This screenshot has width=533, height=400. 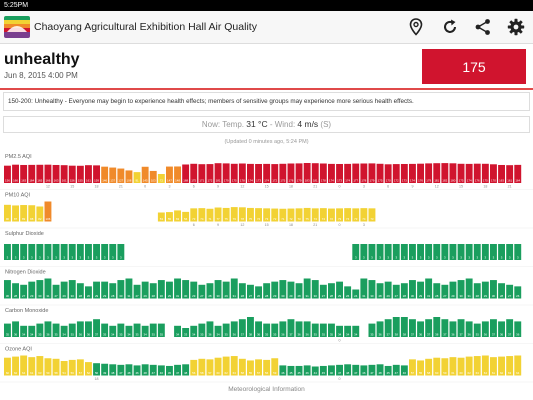 I want to click on bar-value-label: 177, so click(x=355, y=180).